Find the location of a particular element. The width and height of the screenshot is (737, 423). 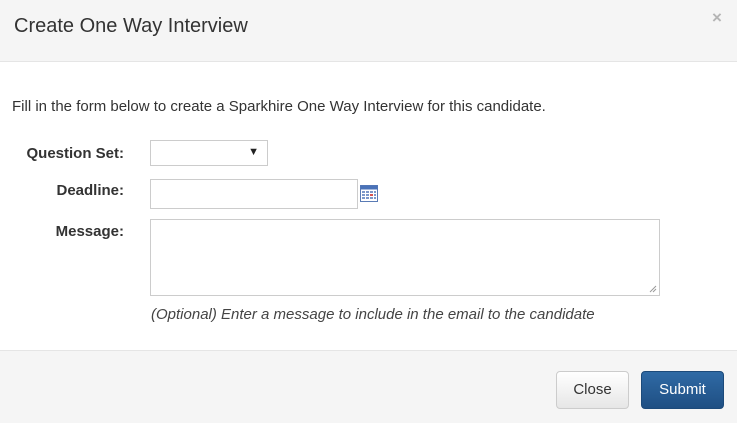

deadline-label: Deadline: is located at coordinates (90, 190).